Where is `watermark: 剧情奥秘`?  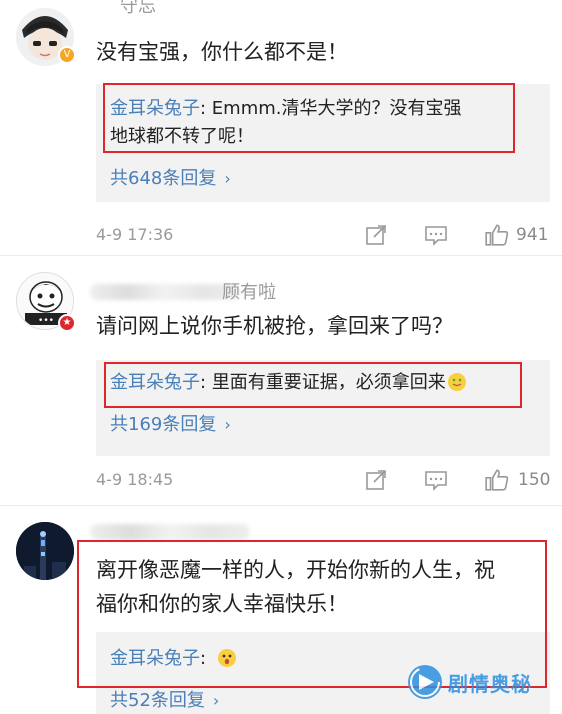 watermark: 剧情奥秘 is located at coordinates (470, 682).